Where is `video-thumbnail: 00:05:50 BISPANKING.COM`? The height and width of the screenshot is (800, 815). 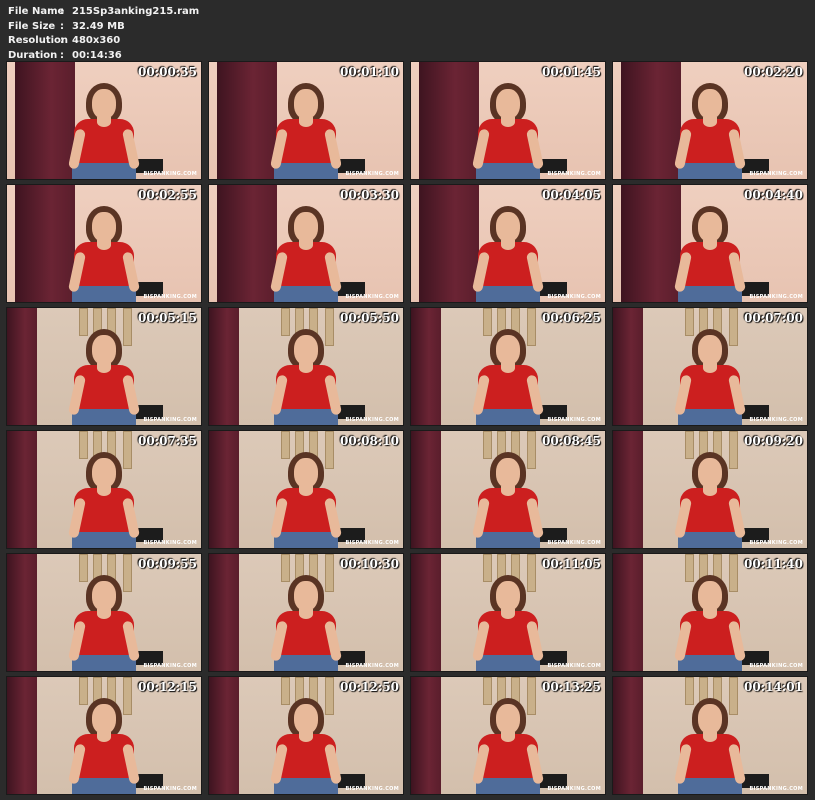
video-thumbnail: 00:05:50 BISPANKING.COM is located at coordinates (306, 366).